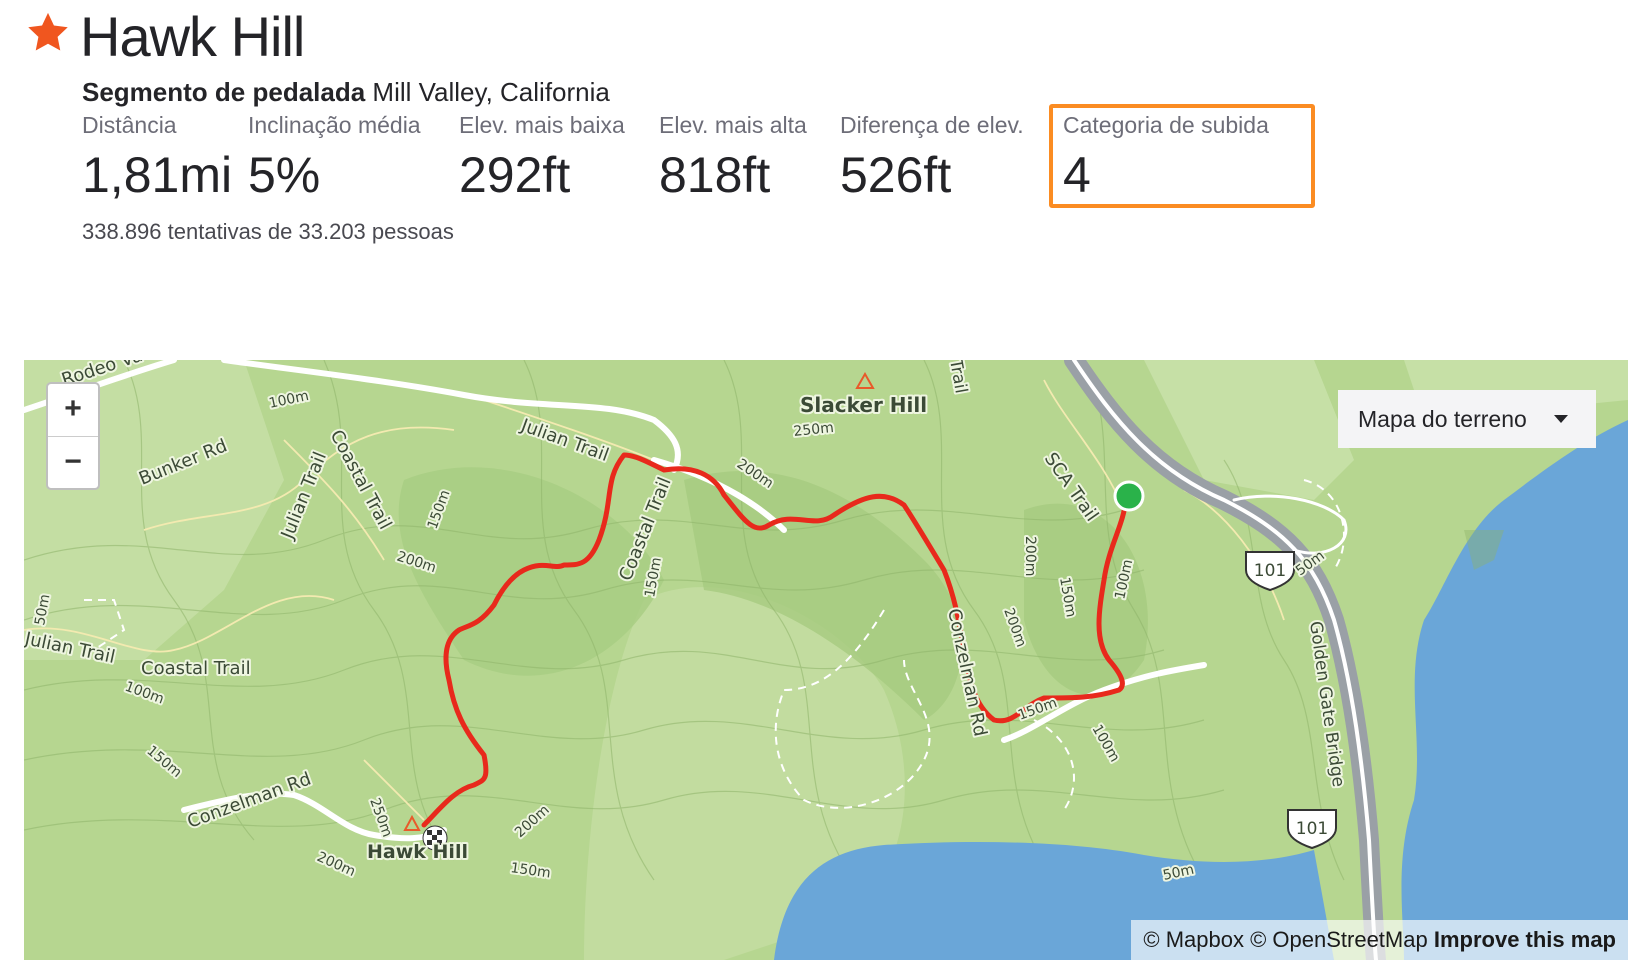 This screenshot has width=1650, height=980. I want to click on zoom-control: + −, so click(73, 436).